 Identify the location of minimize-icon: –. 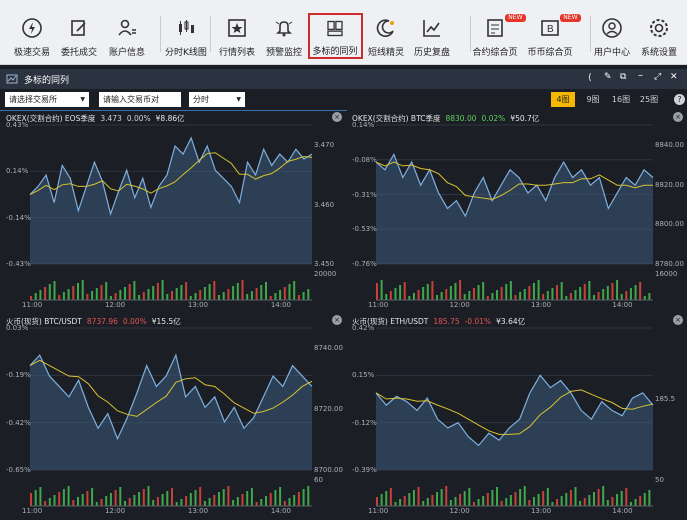
(640, 75).